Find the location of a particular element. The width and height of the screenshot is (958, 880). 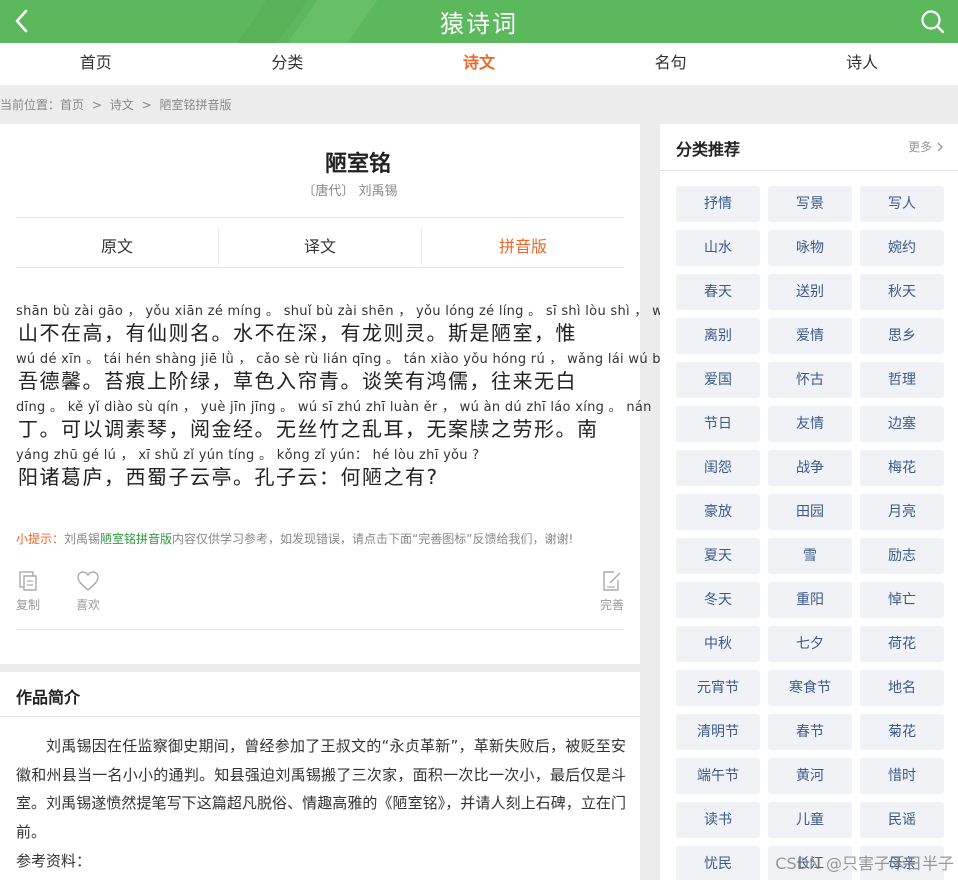

site-logo: 猿诗词 is located at coordinates (479, 21).